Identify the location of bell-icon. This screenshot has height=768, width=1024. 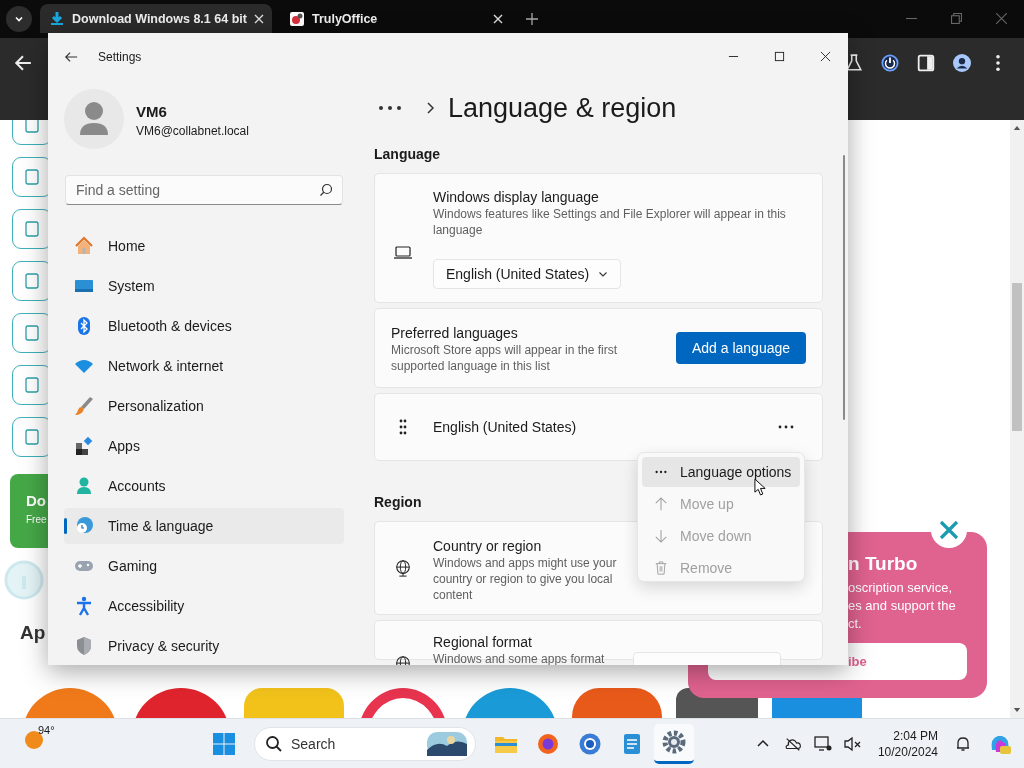
(963, 743).